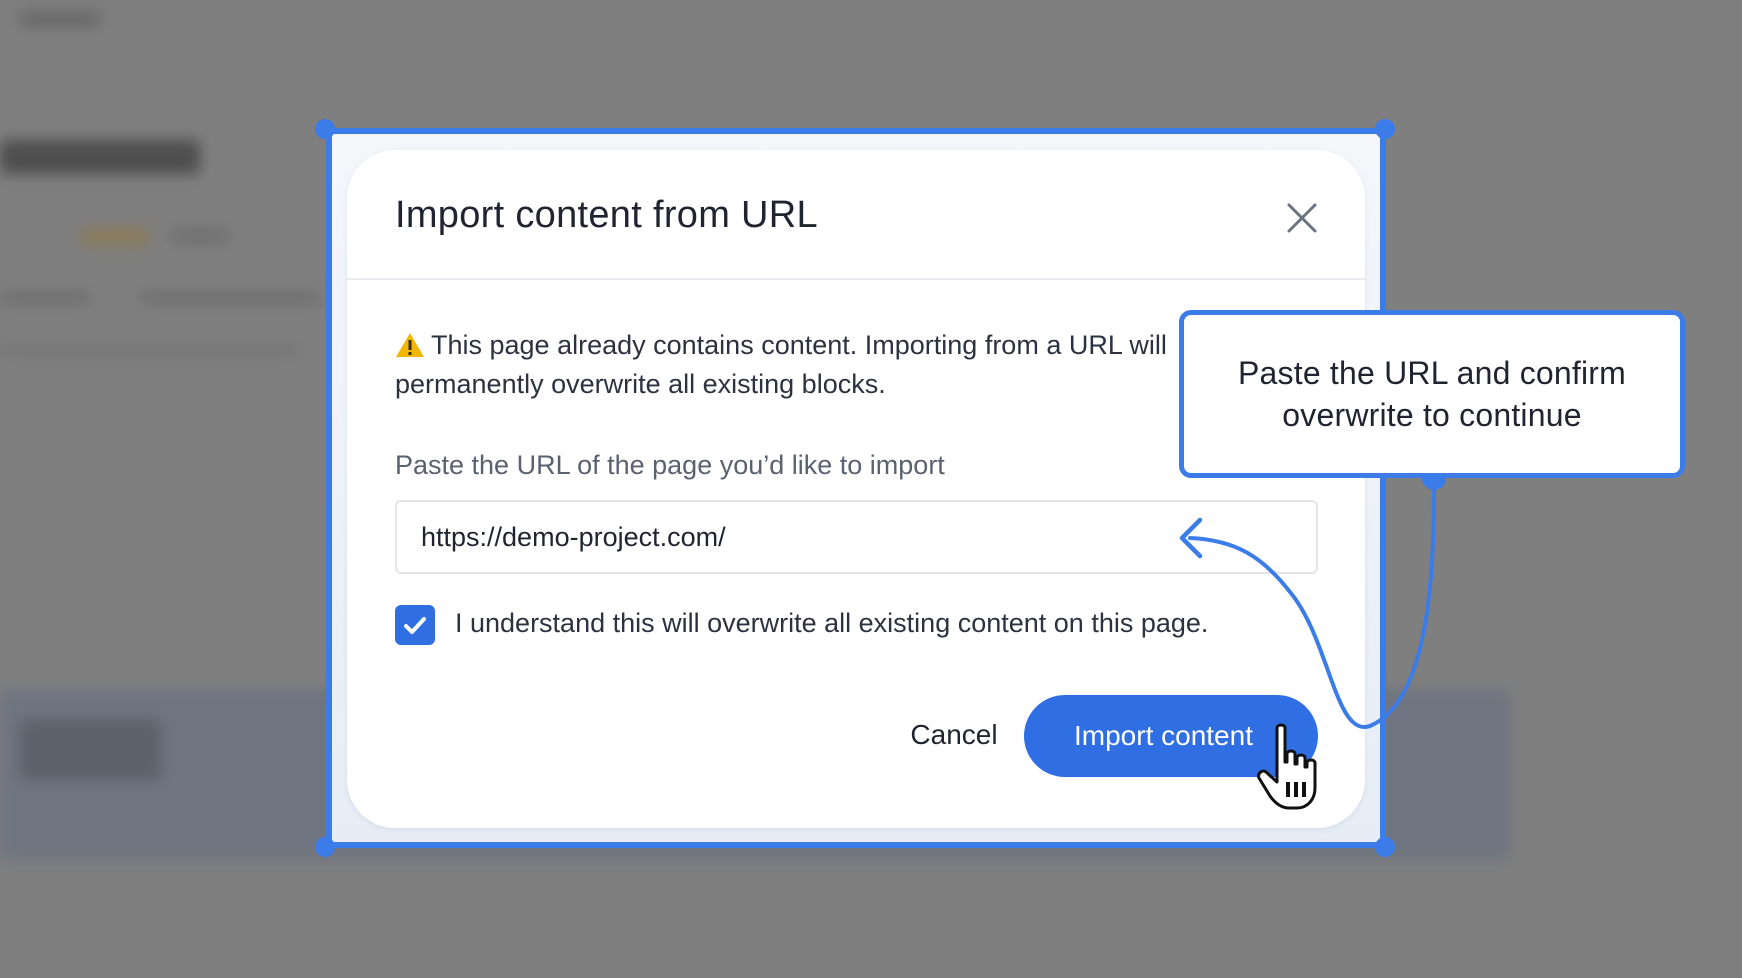 The image size is (1742, 978). Describe the element at coordinates (100, 157) in the screenshot. I see `background-title-blur` at that location.